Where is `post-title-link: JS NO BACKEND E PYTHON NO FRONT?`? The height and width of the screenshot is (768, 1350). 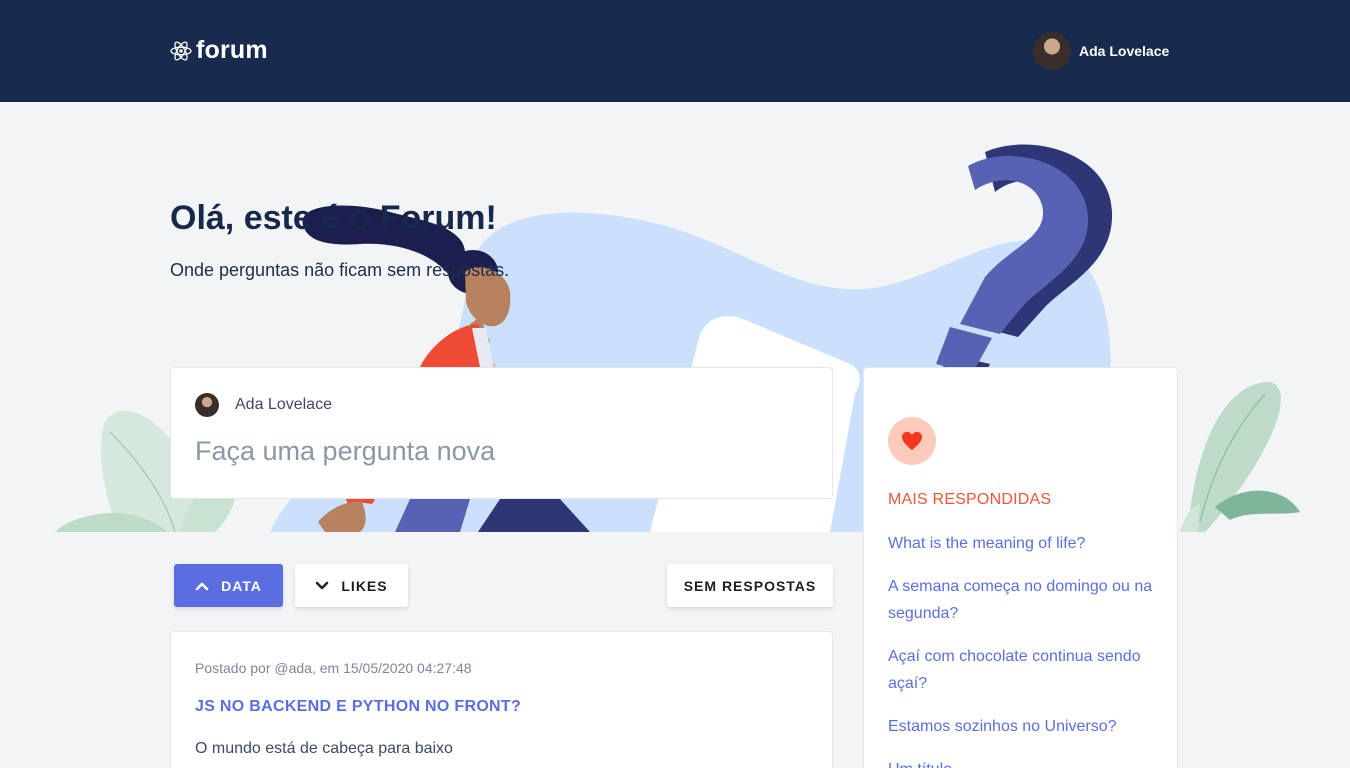
post-title-link: JS NO BACKEND E PYTHON NO FRONT? is located at coordinates (358, 707).